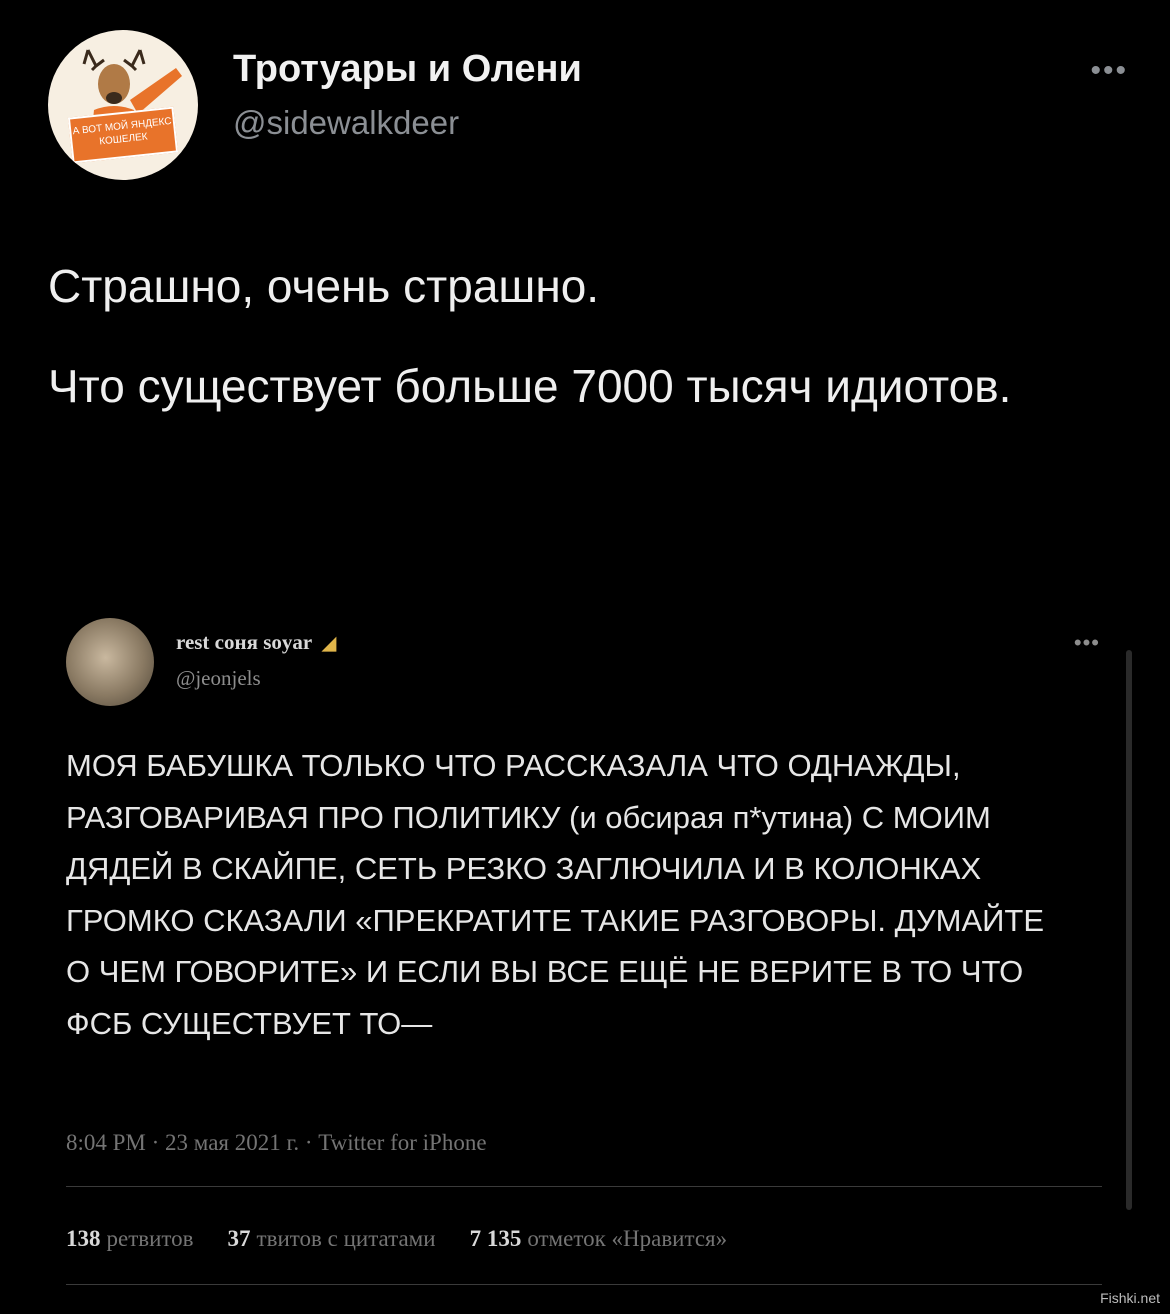 This screenshot has width=1170, height=1314. What do you see at coordinates (244, 642) in the screenshot?
I see `quoted-author-name: rest соня soyar` at bounding box center [244, 642].